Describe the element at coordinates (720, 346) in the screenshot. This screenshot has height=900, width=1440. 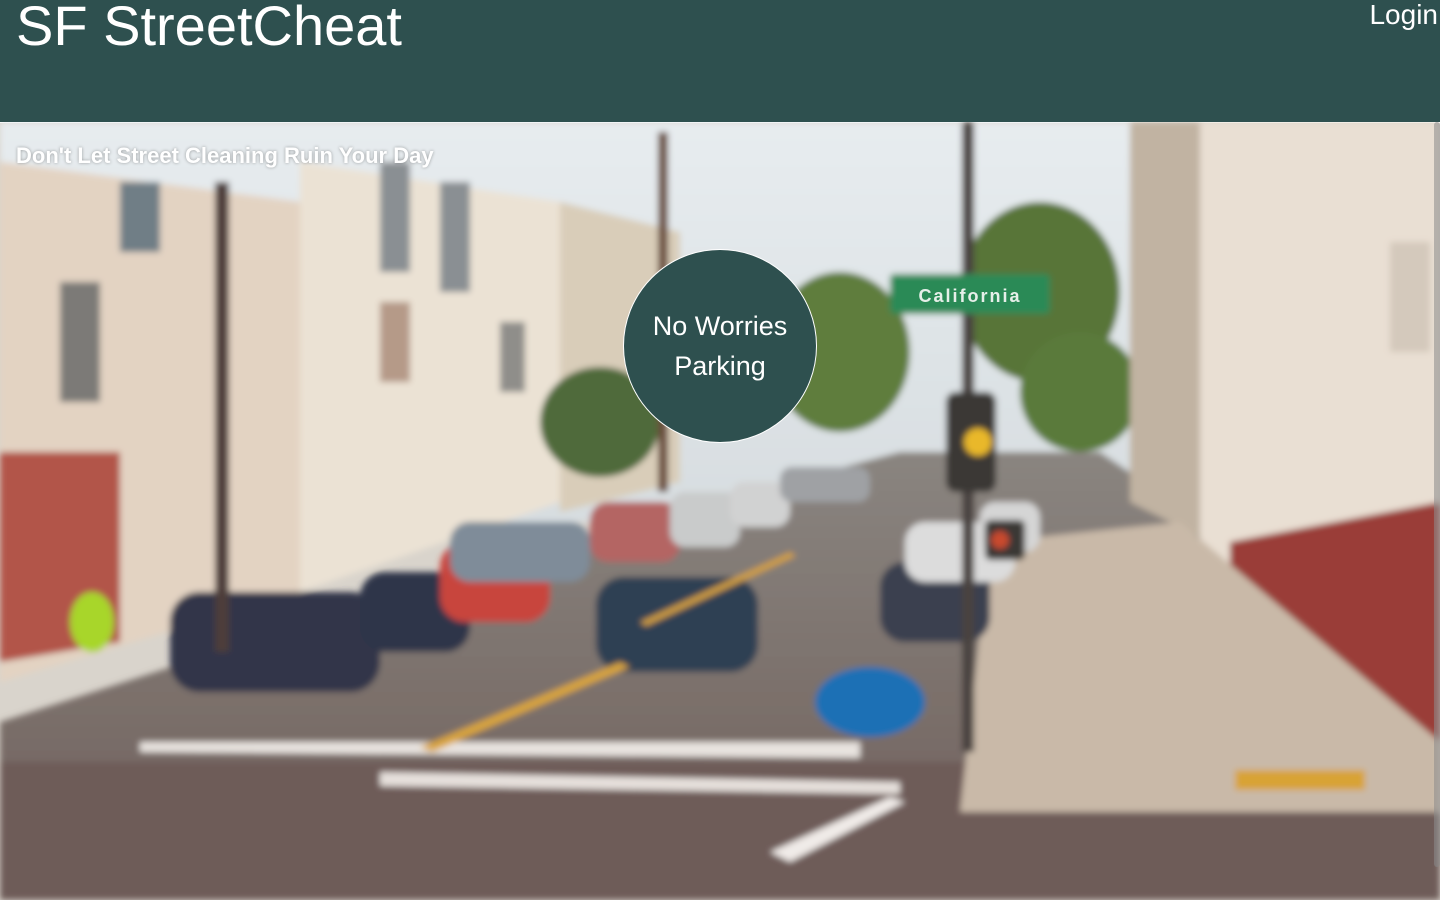
I see `no-worries-parking-button: No Worries Parking` at that location.